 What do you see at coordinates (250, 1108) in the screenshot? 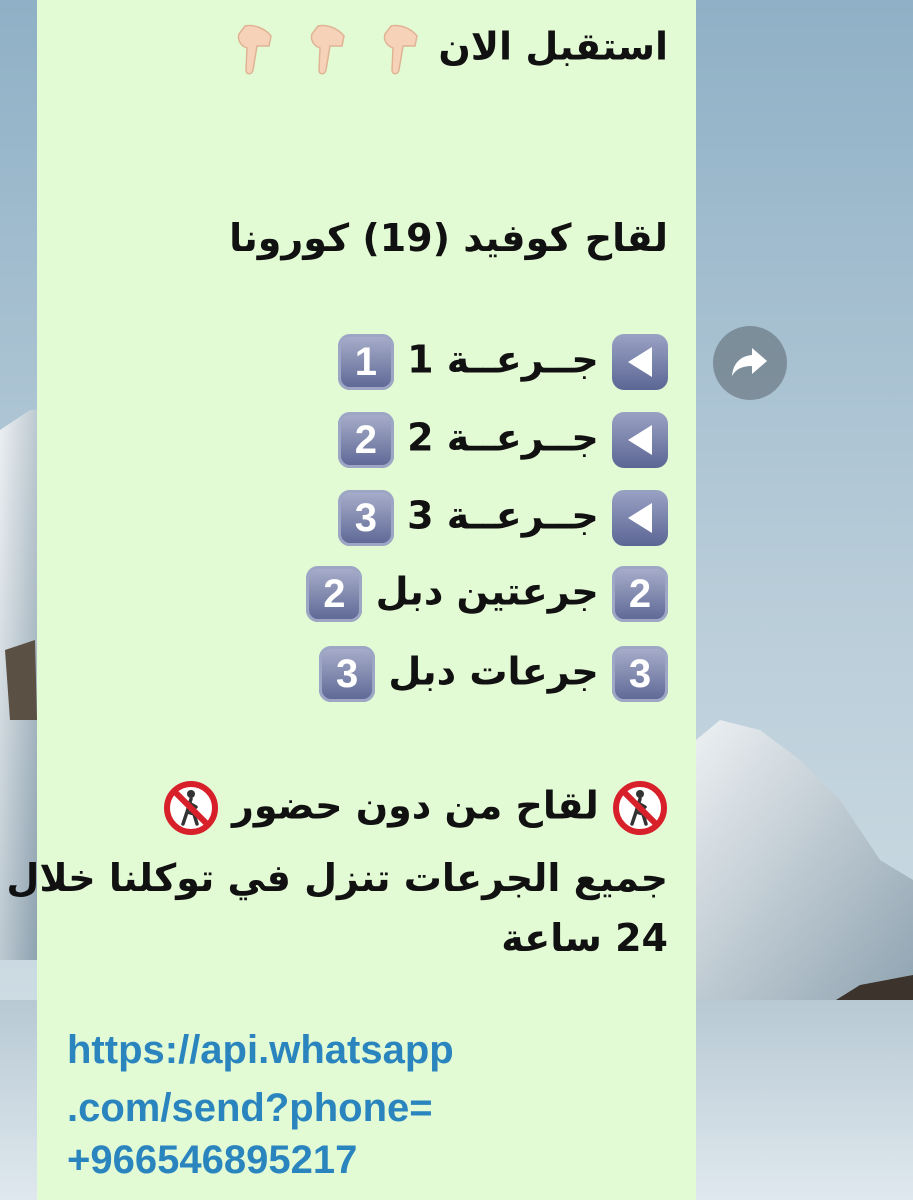
I see `whatsapp-link: .com/send?phone=` at bounding box center [250, 1108].